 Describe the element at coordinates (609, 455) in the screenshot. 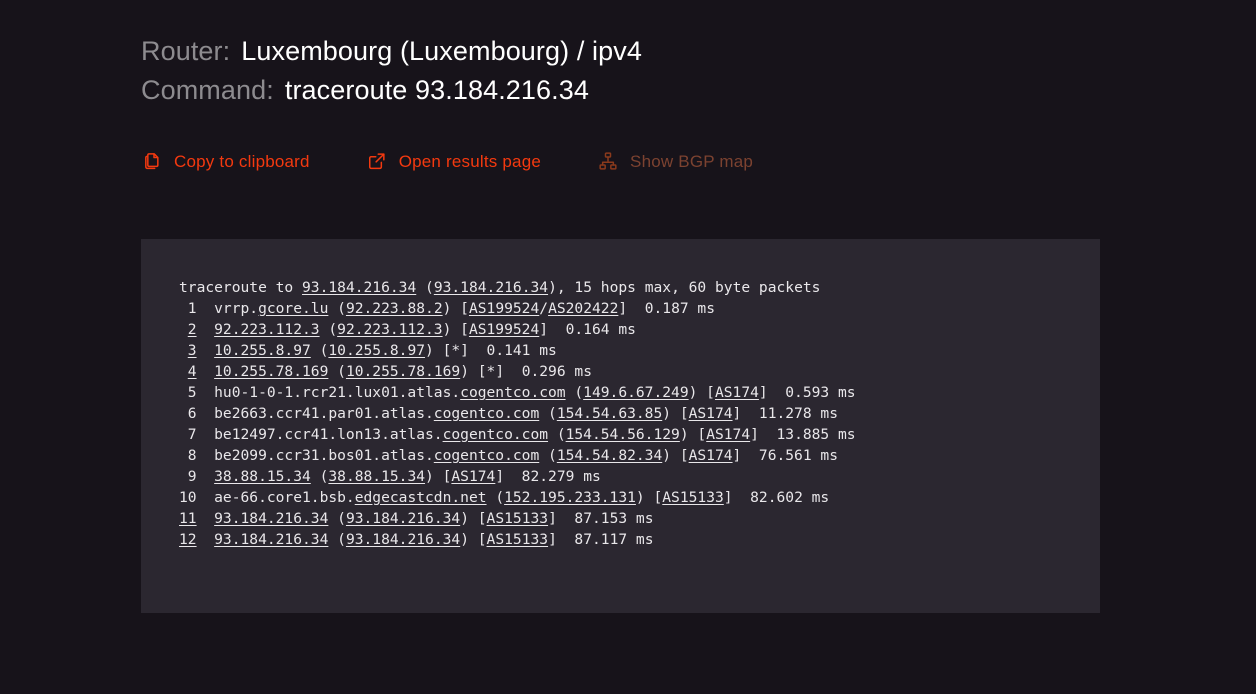

I see `traceroute-link: 154.54.82.34` at that location.